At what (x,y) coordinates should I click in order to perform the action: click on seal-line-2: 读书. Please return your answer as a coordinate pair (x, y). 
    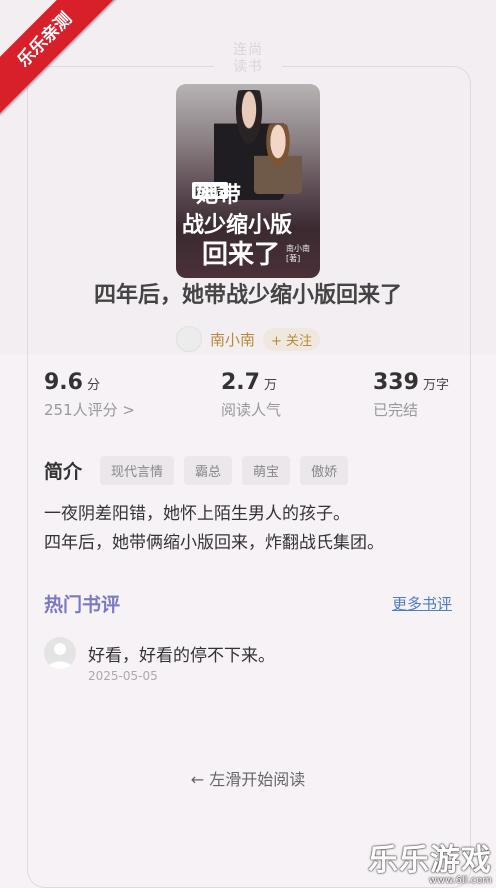
    Looking at the image, I should click on (248, 67).